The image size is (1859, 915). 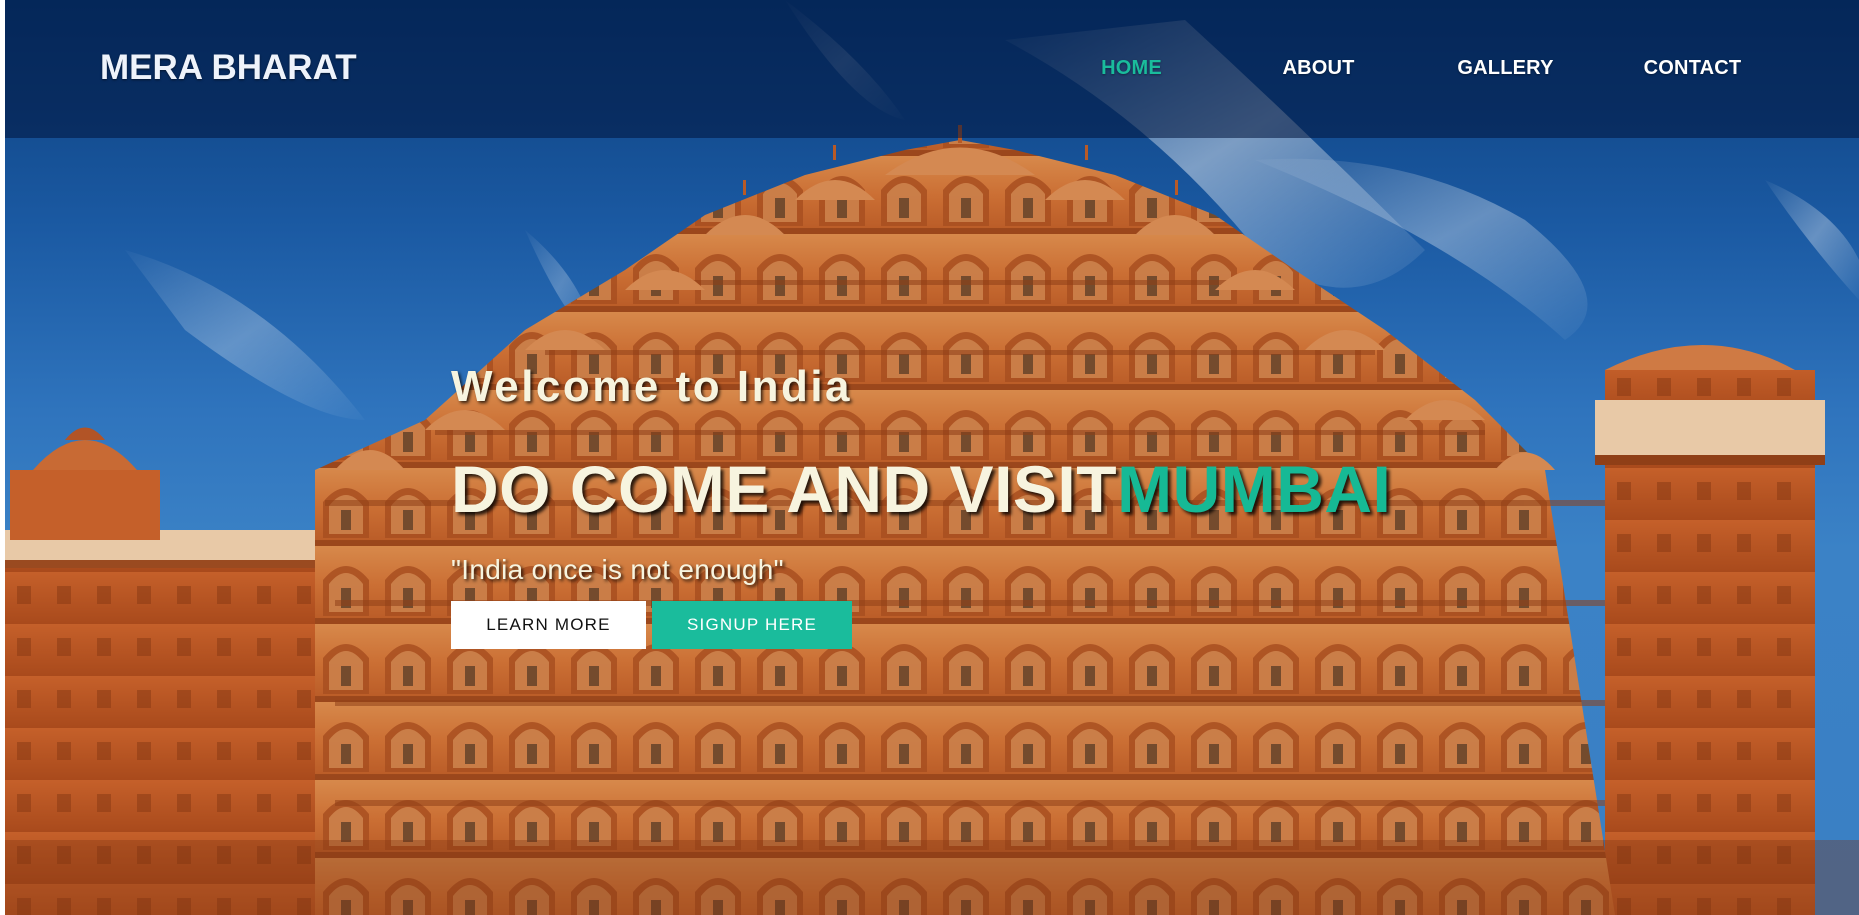 What do you see at coordinates (784, 489) in the screenshot?
I see `headline-prefix: DO COME AND VISIT` at bounding box center [784, 489].